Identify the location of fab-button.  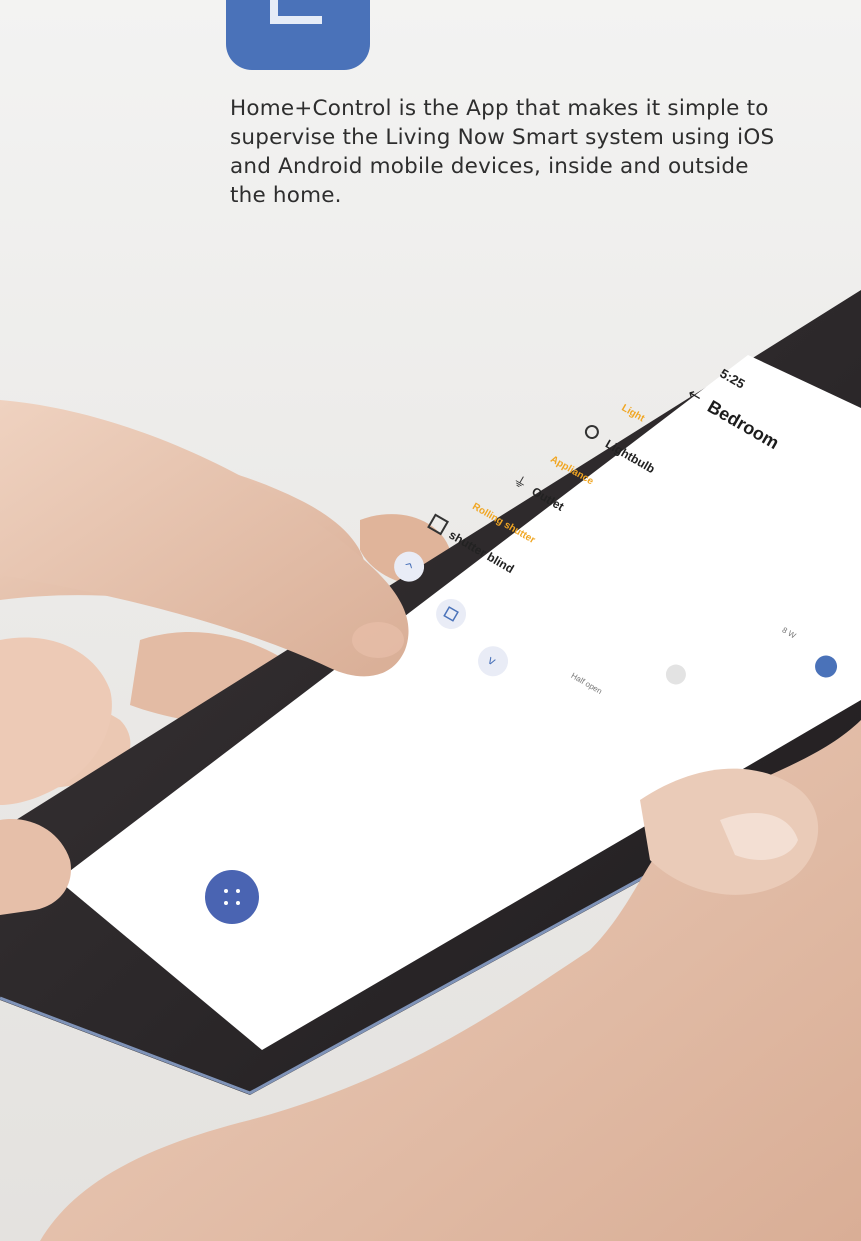
(232, 897).